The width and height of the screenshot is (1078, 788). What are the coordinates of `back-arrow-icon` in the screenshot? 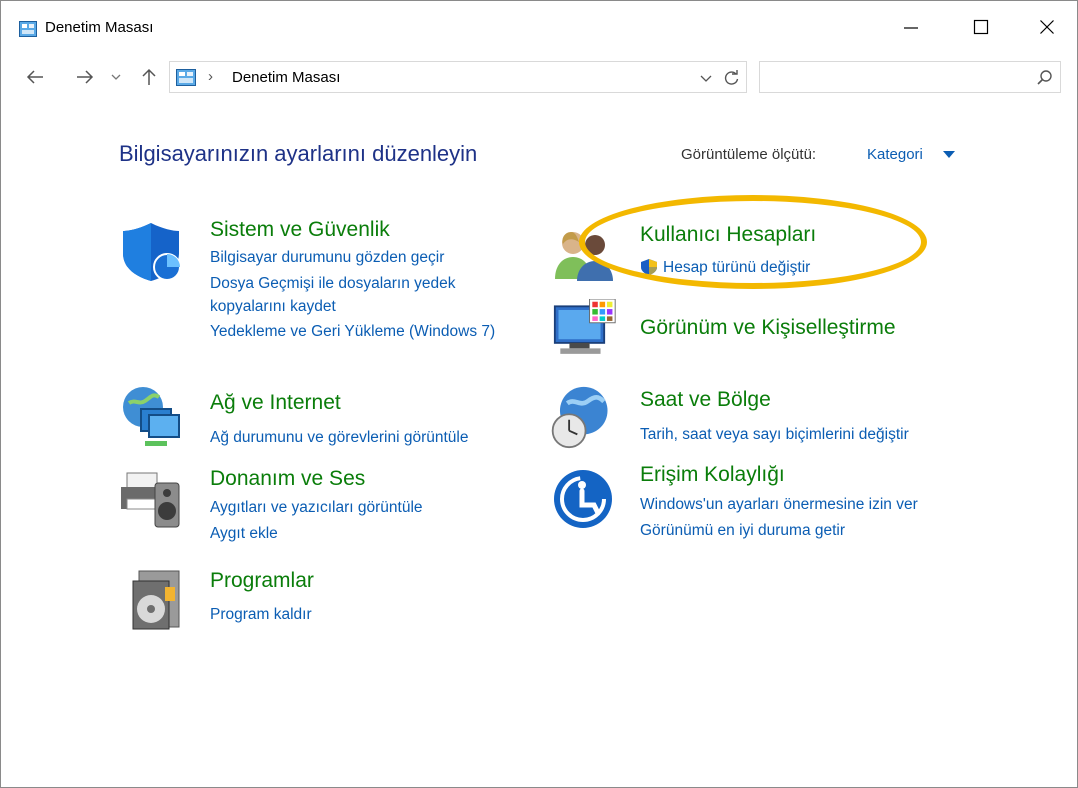 It's located at (34, 77).